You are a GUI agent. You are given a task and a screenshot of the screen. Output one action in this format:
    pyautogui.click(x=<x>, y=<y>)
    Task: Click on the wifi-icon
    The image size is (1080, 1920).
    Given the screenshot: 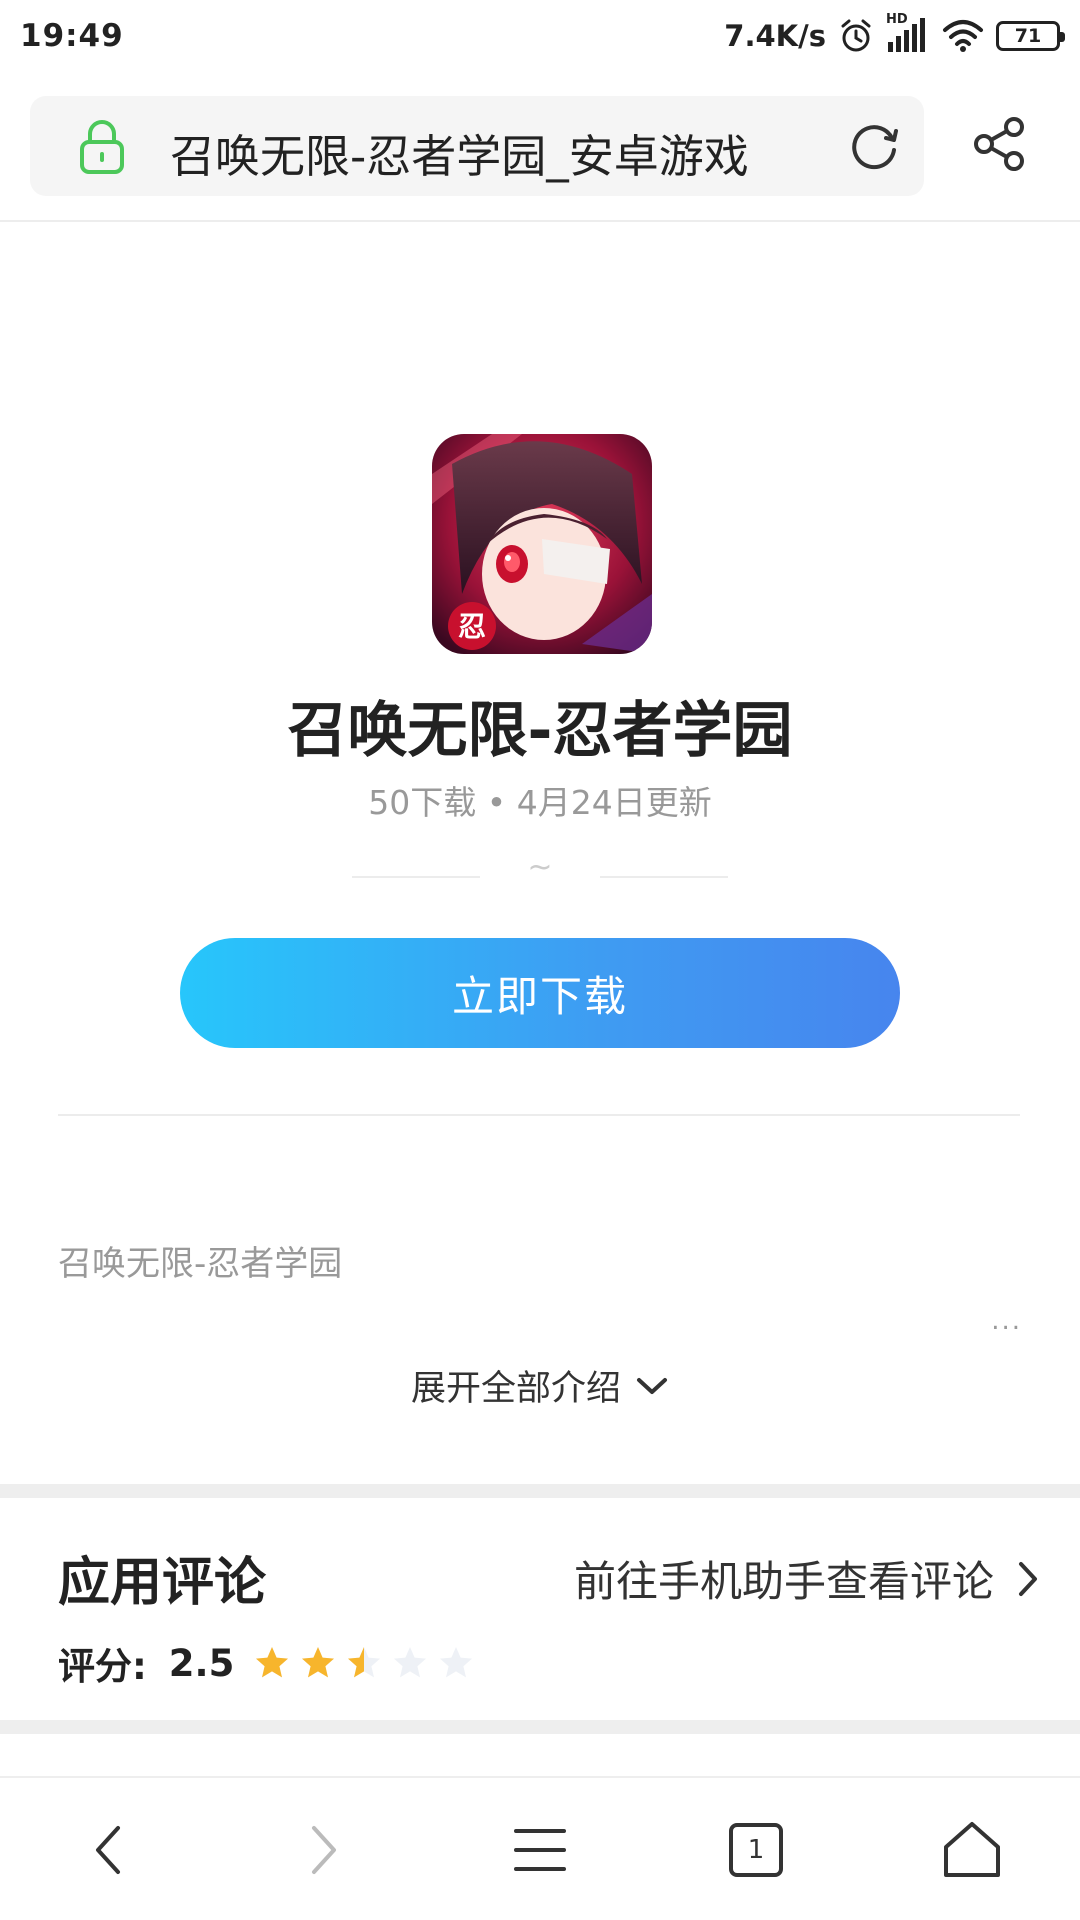 What is the action you would take?
    pyautogui.click(x=963, y=36)
    